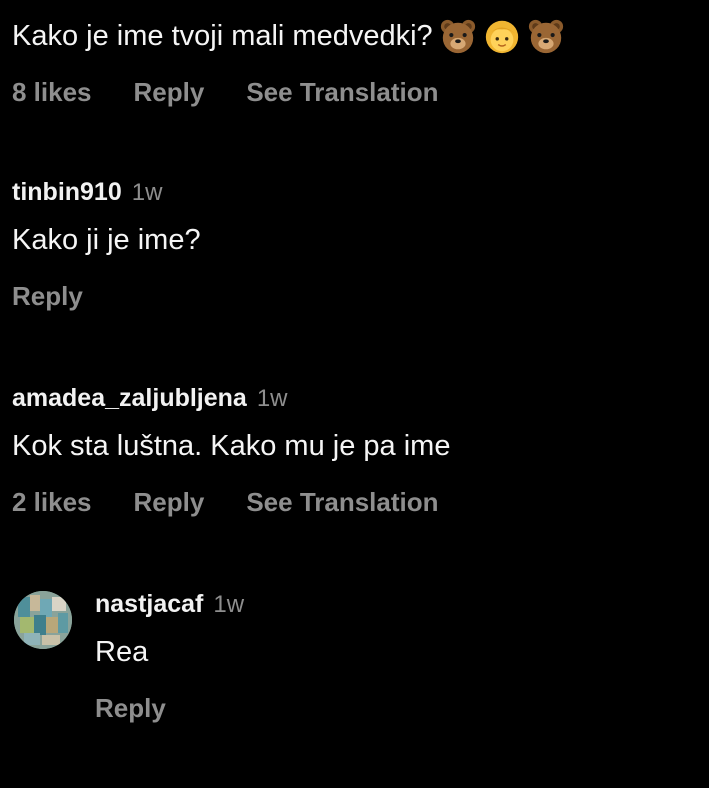 Image resolution: width=709 pixels, height=788 pixels. What do you see at coordinates (222, 35) in the screenshot?
I see `comment-text: Kako je ime tvoji mali medvedki?` at bounding box center [222, 35].